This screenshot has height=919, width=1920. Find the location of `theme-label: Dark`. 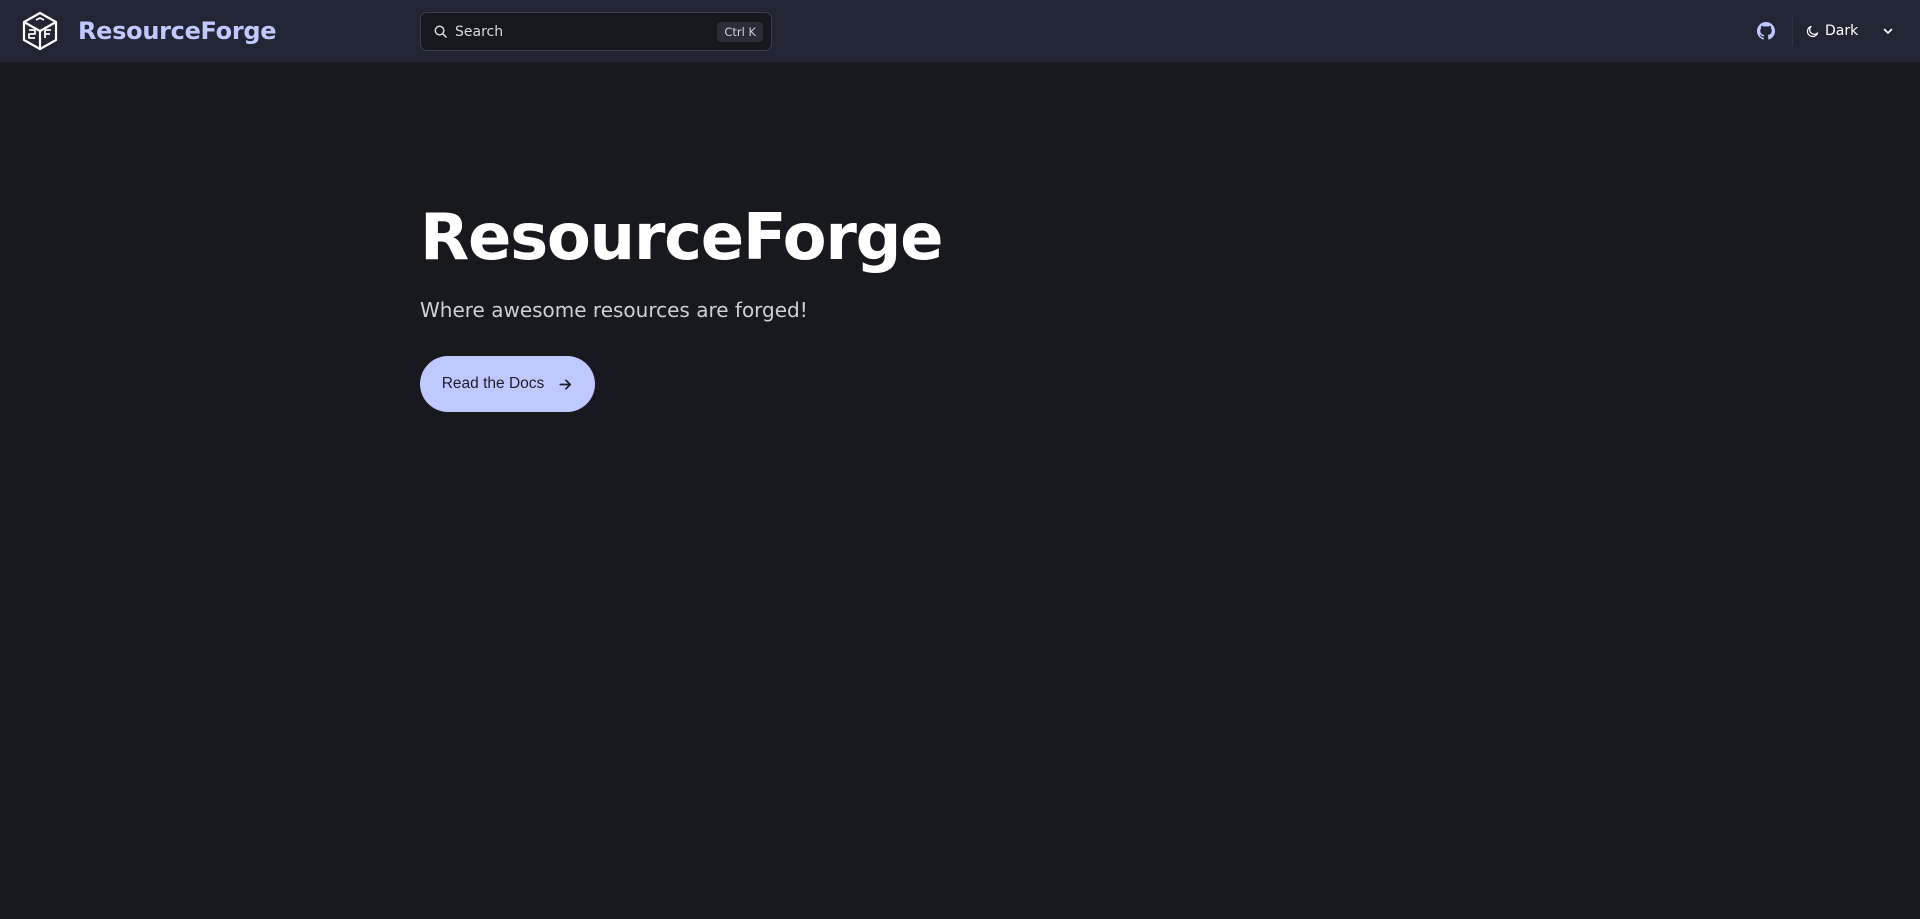

theme-label: Dark is located at coordinates (1842, 31).